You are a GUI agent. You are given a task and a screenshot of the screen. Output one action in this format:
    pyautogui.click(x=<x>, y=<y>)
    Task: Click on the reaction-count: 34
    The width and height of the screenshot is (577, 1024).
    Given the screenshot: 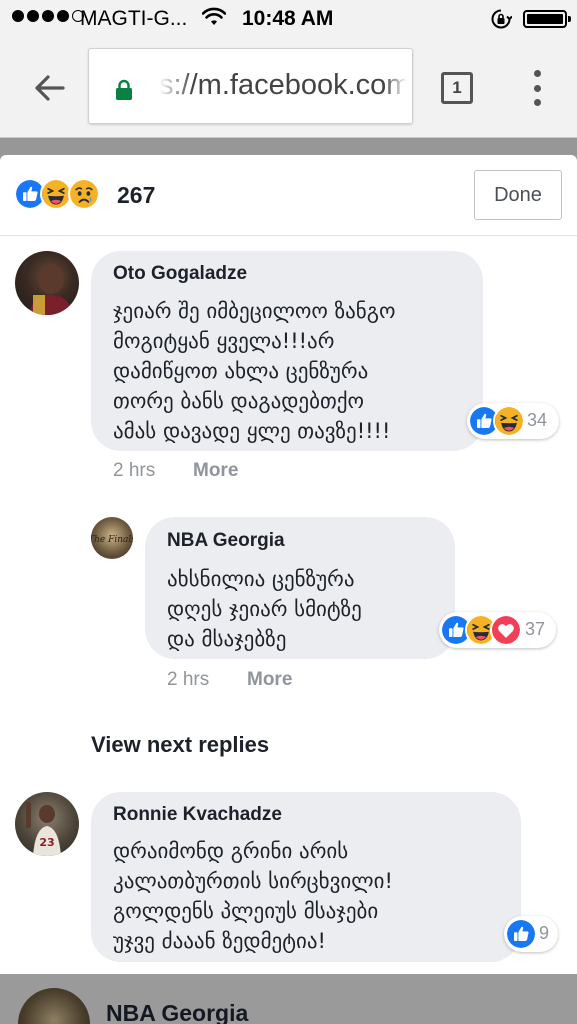 What is the action you would take?
    pyautogui.click(x=537, y=420)
    